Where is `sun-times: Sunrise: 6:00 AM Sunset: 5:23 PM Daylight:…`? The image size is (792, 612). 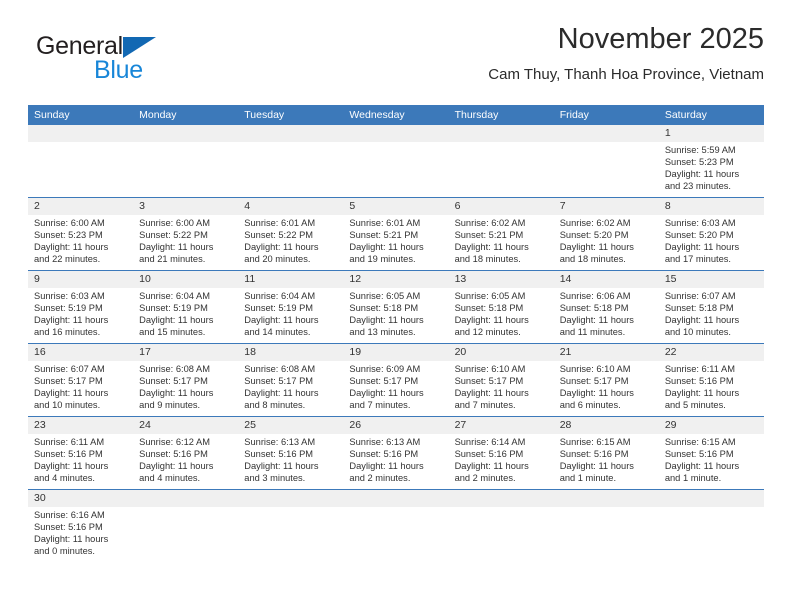 sun-times: Sunrise: 6:00 AM Sunset: 5:23 PM Daylight:… is located at coordinates (80, 240).